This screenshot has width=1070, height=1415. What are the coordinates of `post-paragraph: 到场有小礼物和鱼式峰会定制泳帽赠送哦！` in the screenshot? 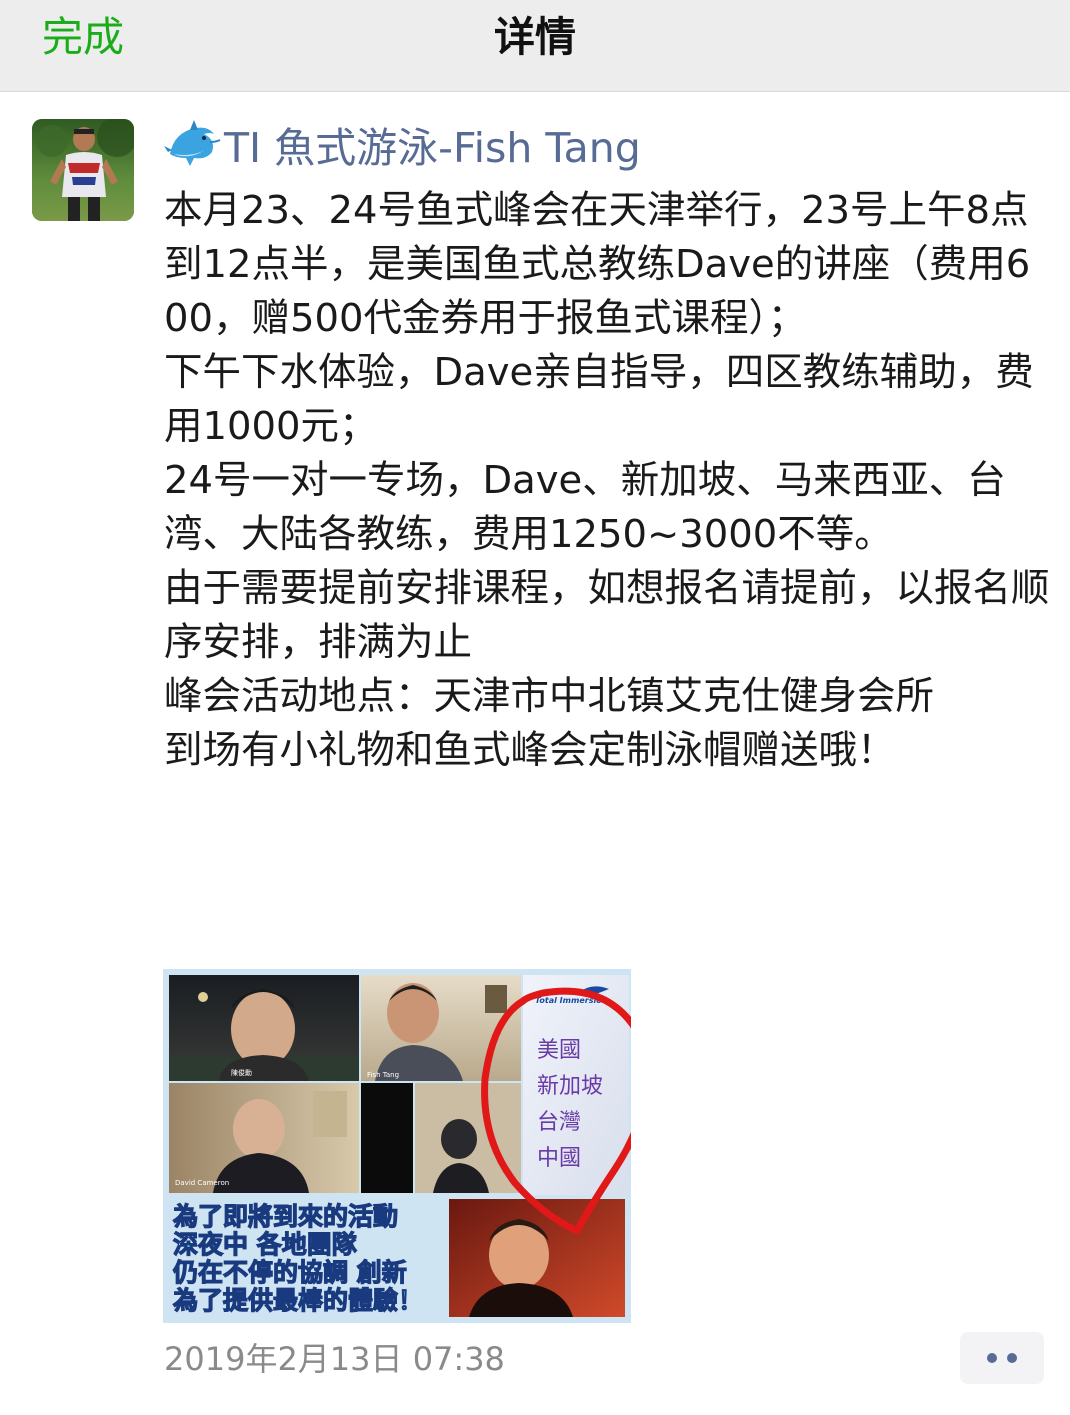 It's located at (530, 750).